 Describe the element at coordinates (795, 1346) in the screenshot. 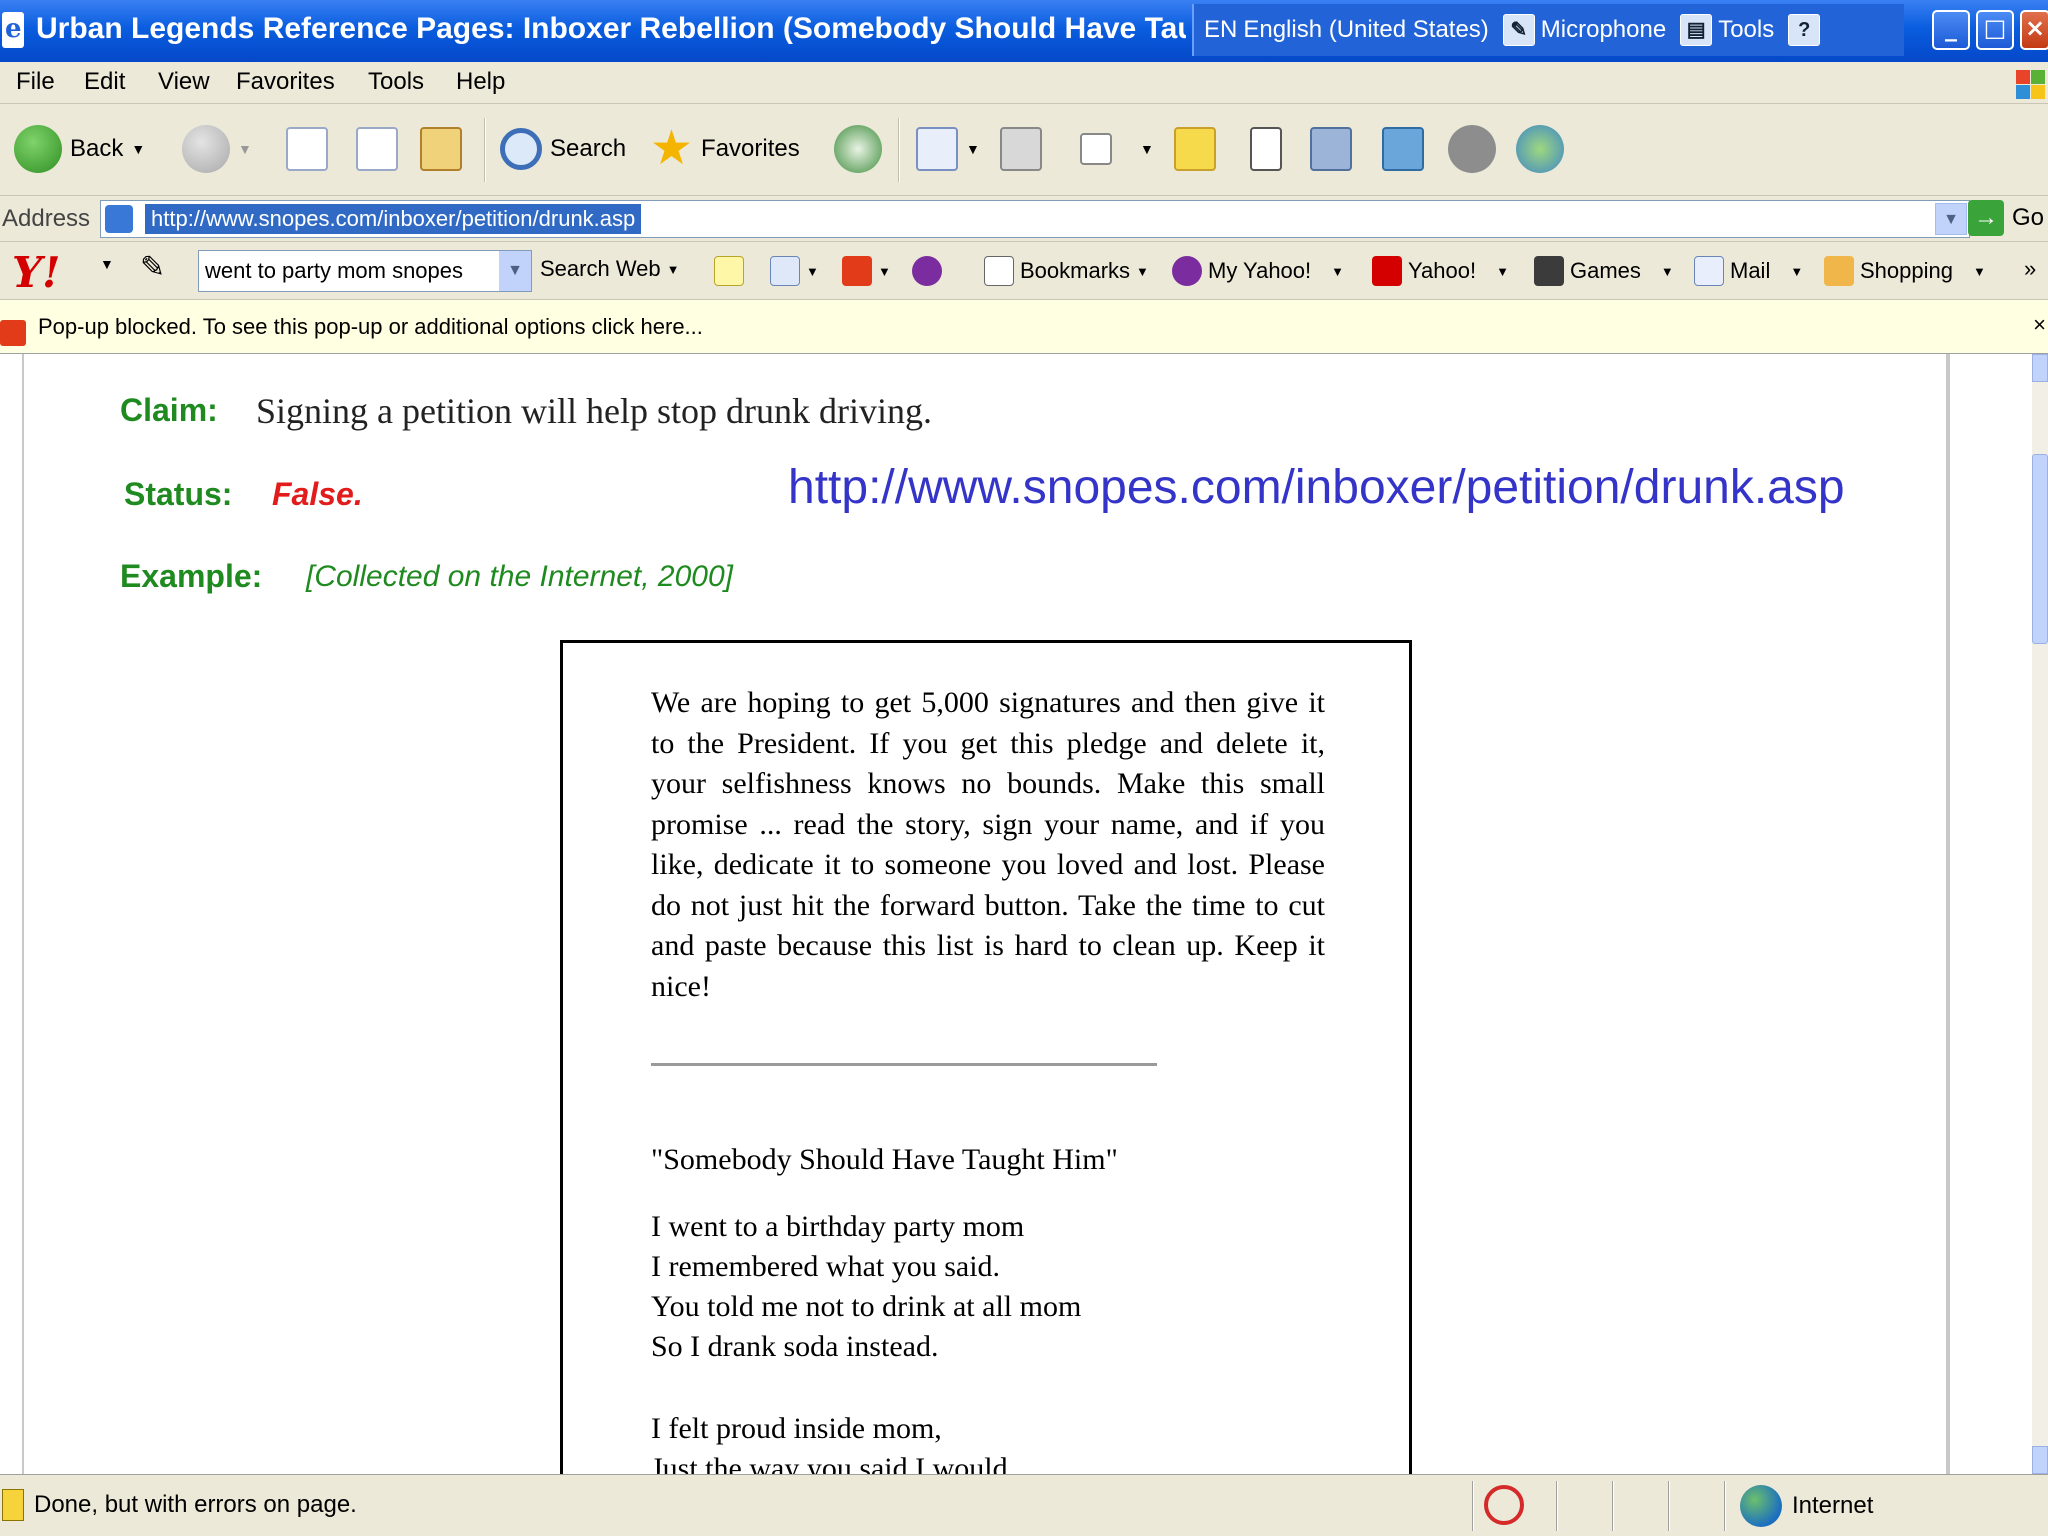

I see `poem-line: So I drank soda instead.` at that location.